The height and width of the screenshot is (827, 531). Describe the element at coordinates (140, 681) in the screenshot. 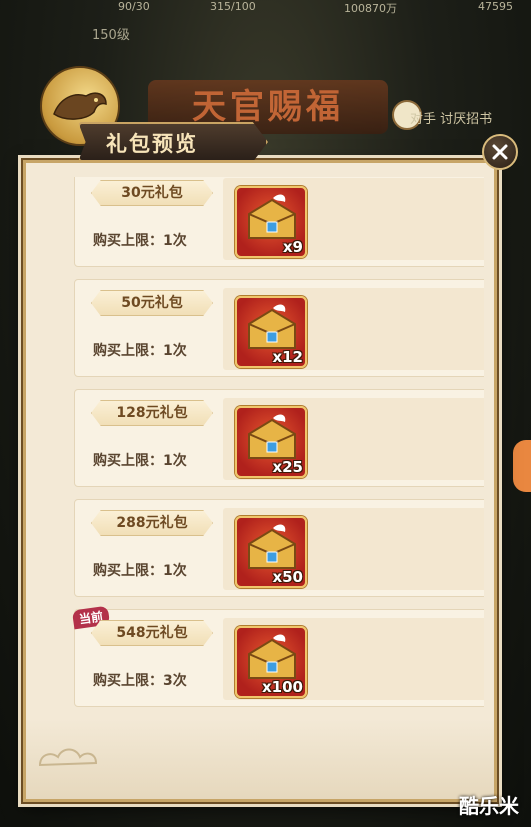

I see `purchase-limit: 购买上限：3次` at that location.